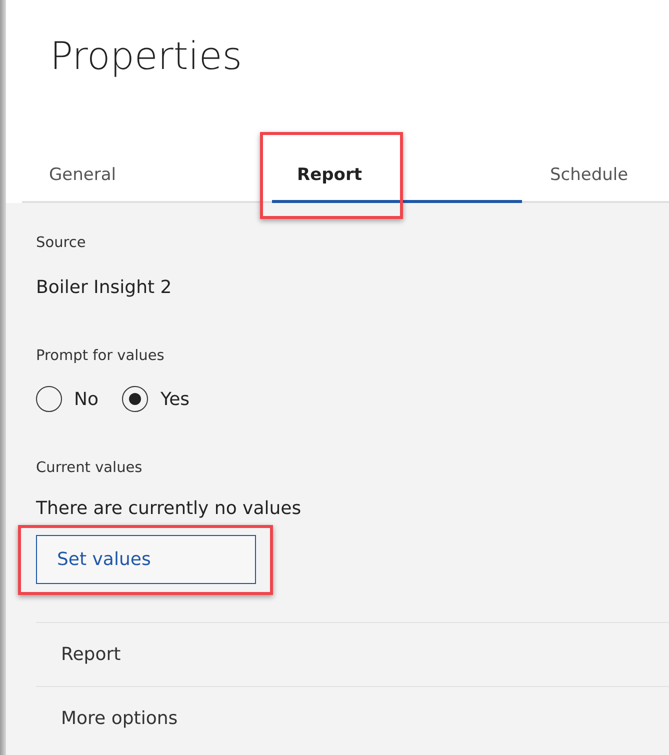 This screenshot has width=669, height=755. Describe the element at coordinates (119, 718) in the screenshot. I see `section-header: More options` at that location.